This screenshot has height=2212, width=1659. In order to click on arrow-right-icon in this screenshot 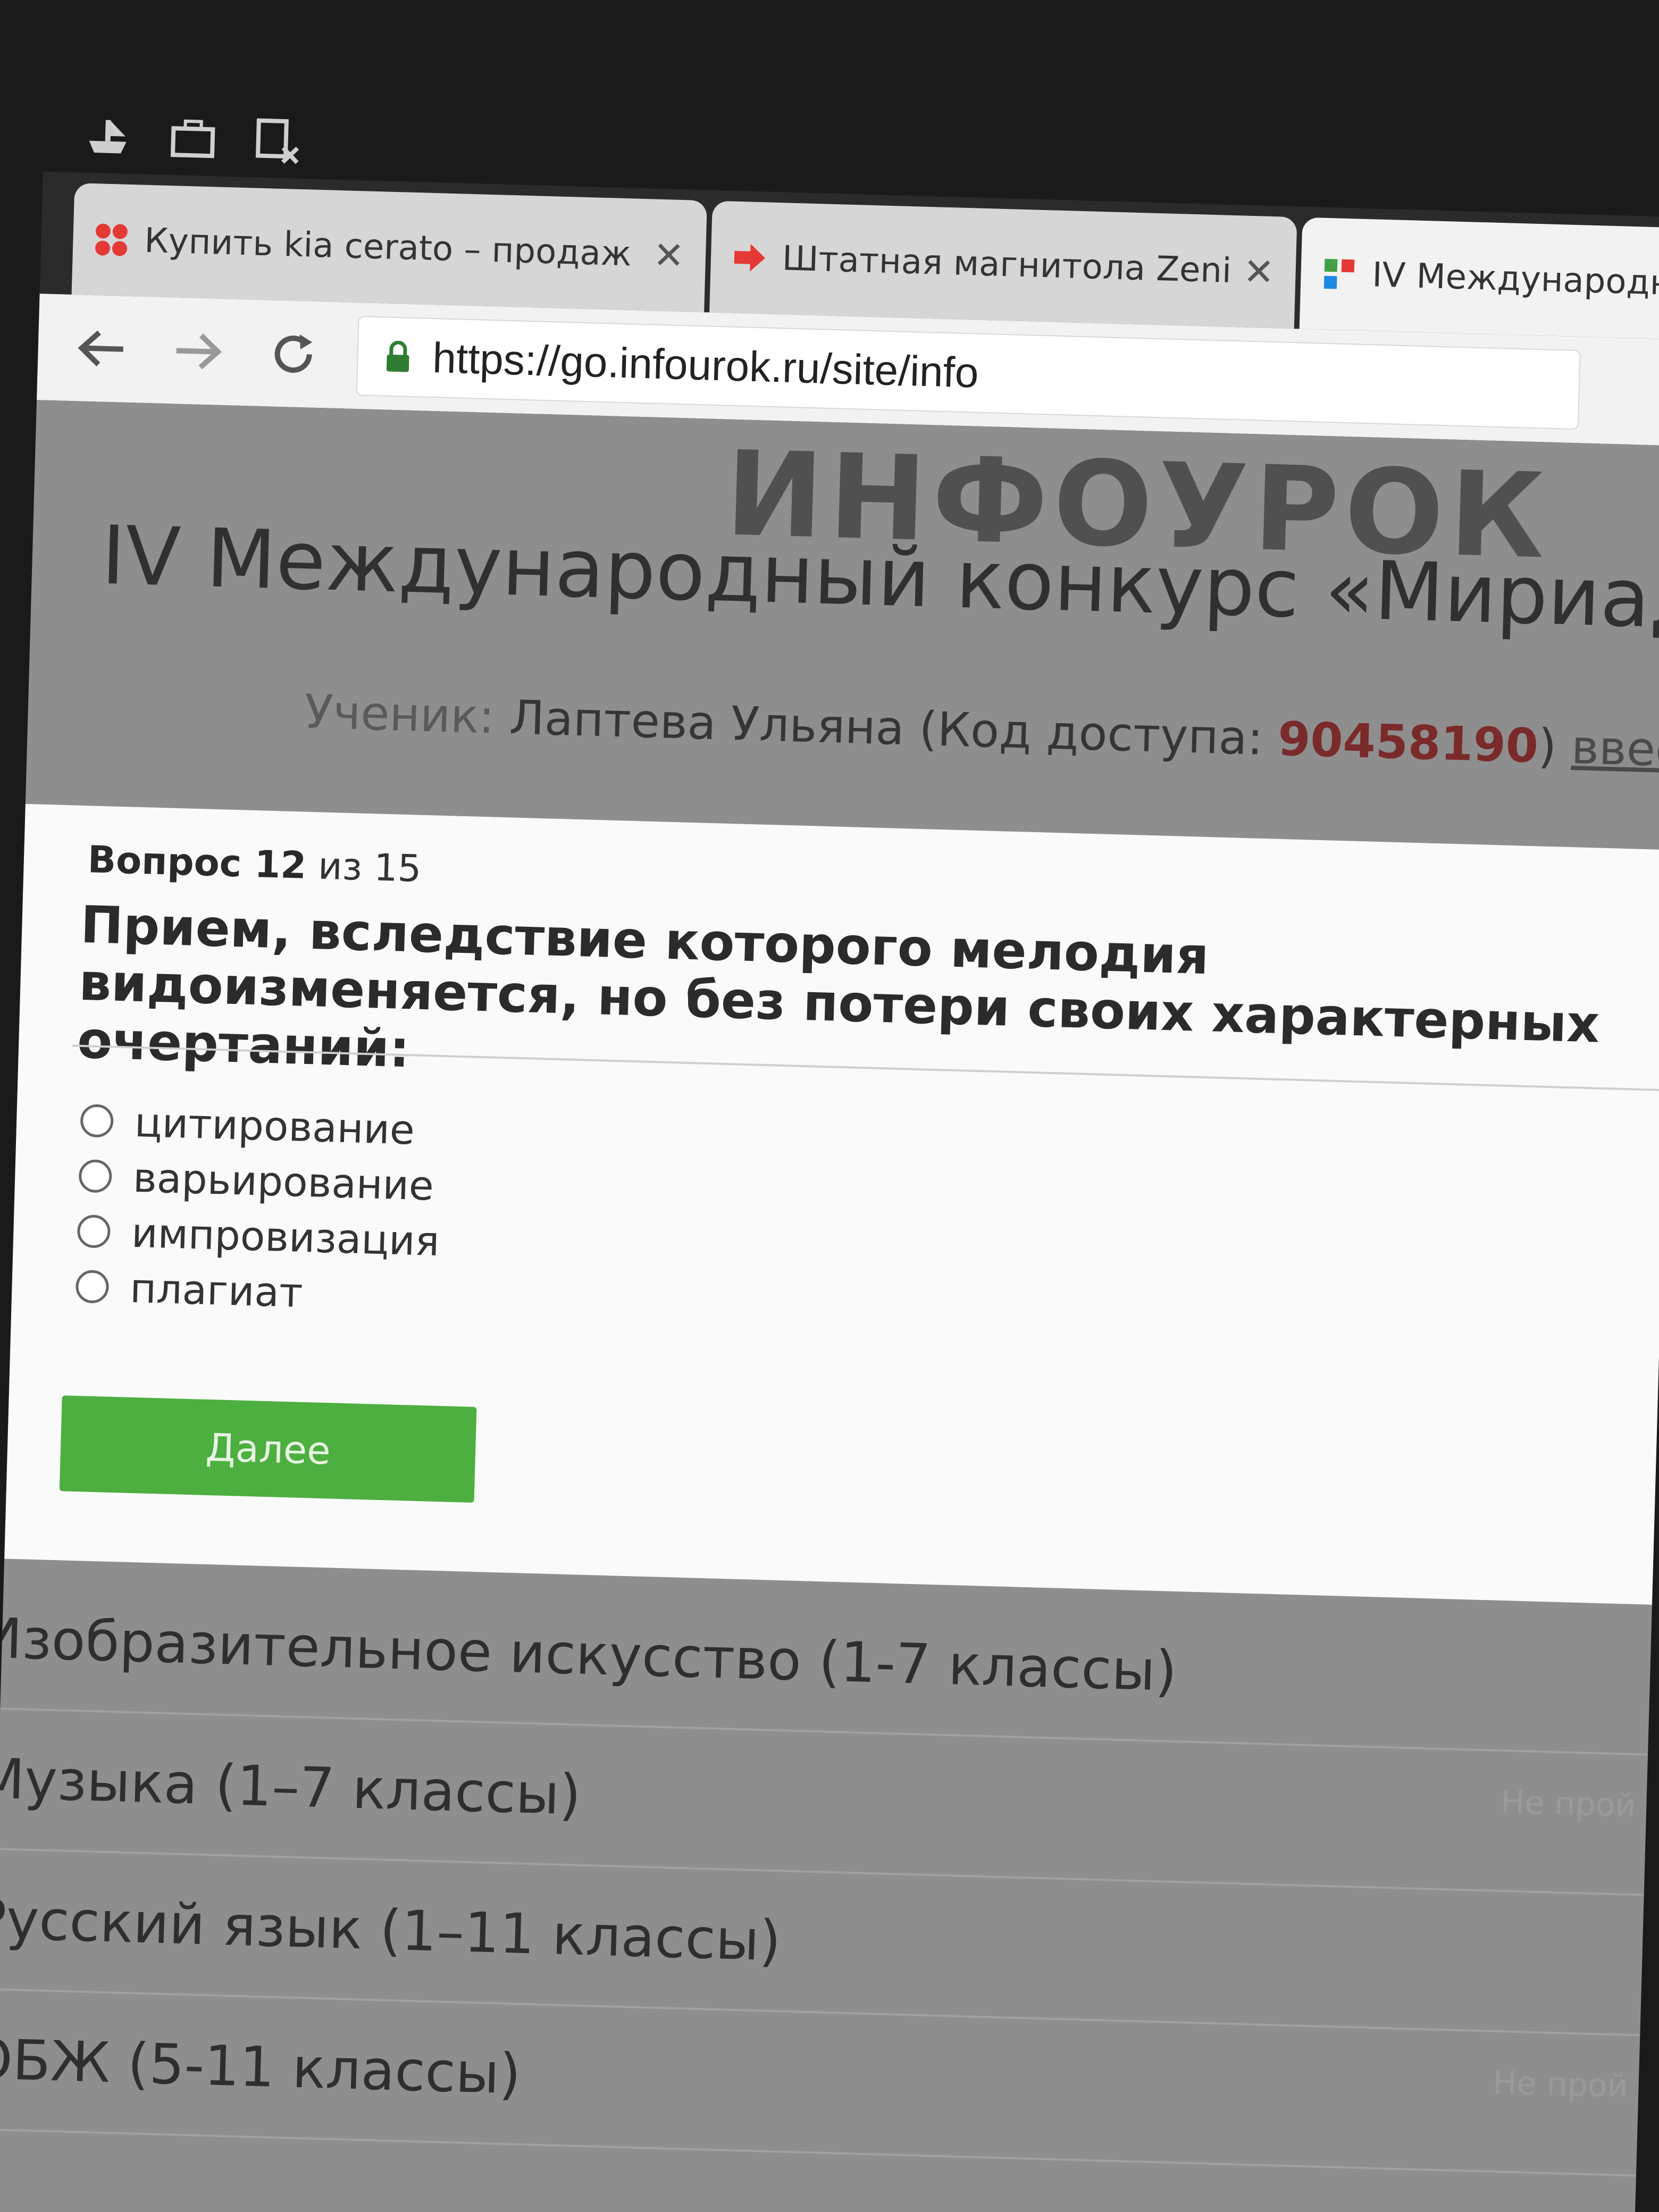, I will do `click(199, 351)`.